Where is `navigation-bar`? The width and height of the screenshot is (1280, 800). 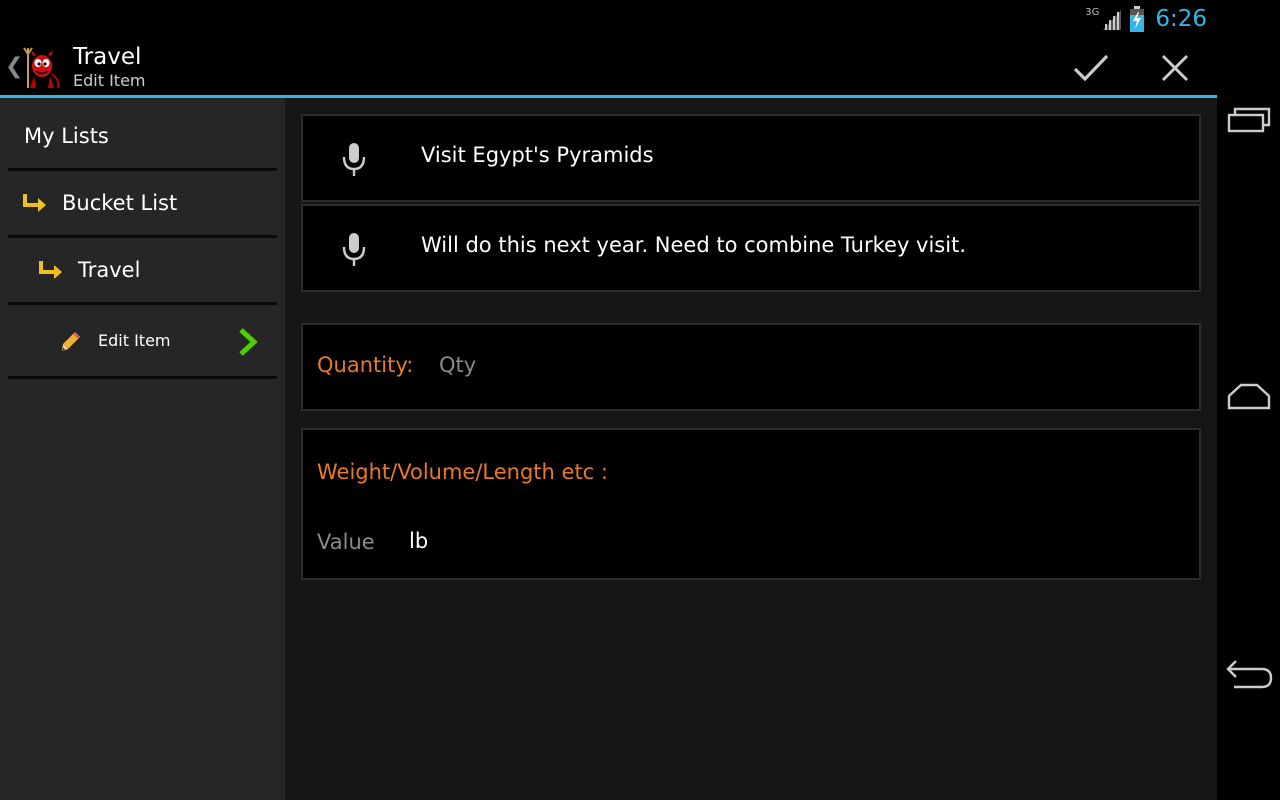
navigation-bar is located at coordinates (1248, 400).